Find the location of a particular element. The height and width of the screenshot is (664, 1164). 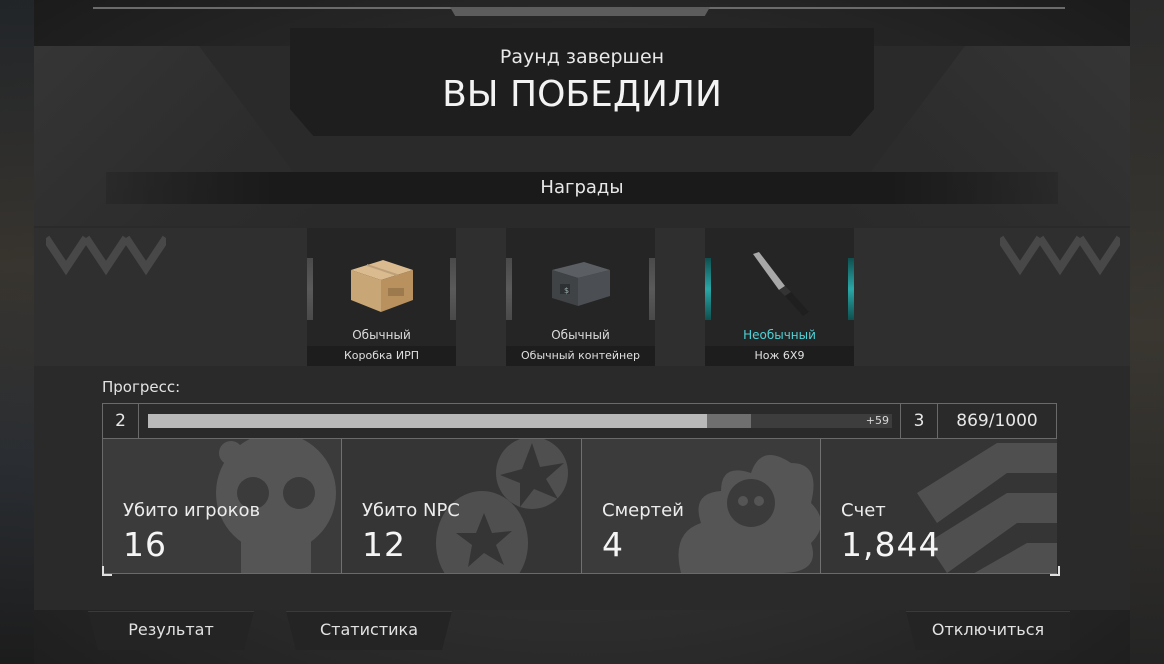

tab-statistics: Статистика is located at coordinates (369, 630).